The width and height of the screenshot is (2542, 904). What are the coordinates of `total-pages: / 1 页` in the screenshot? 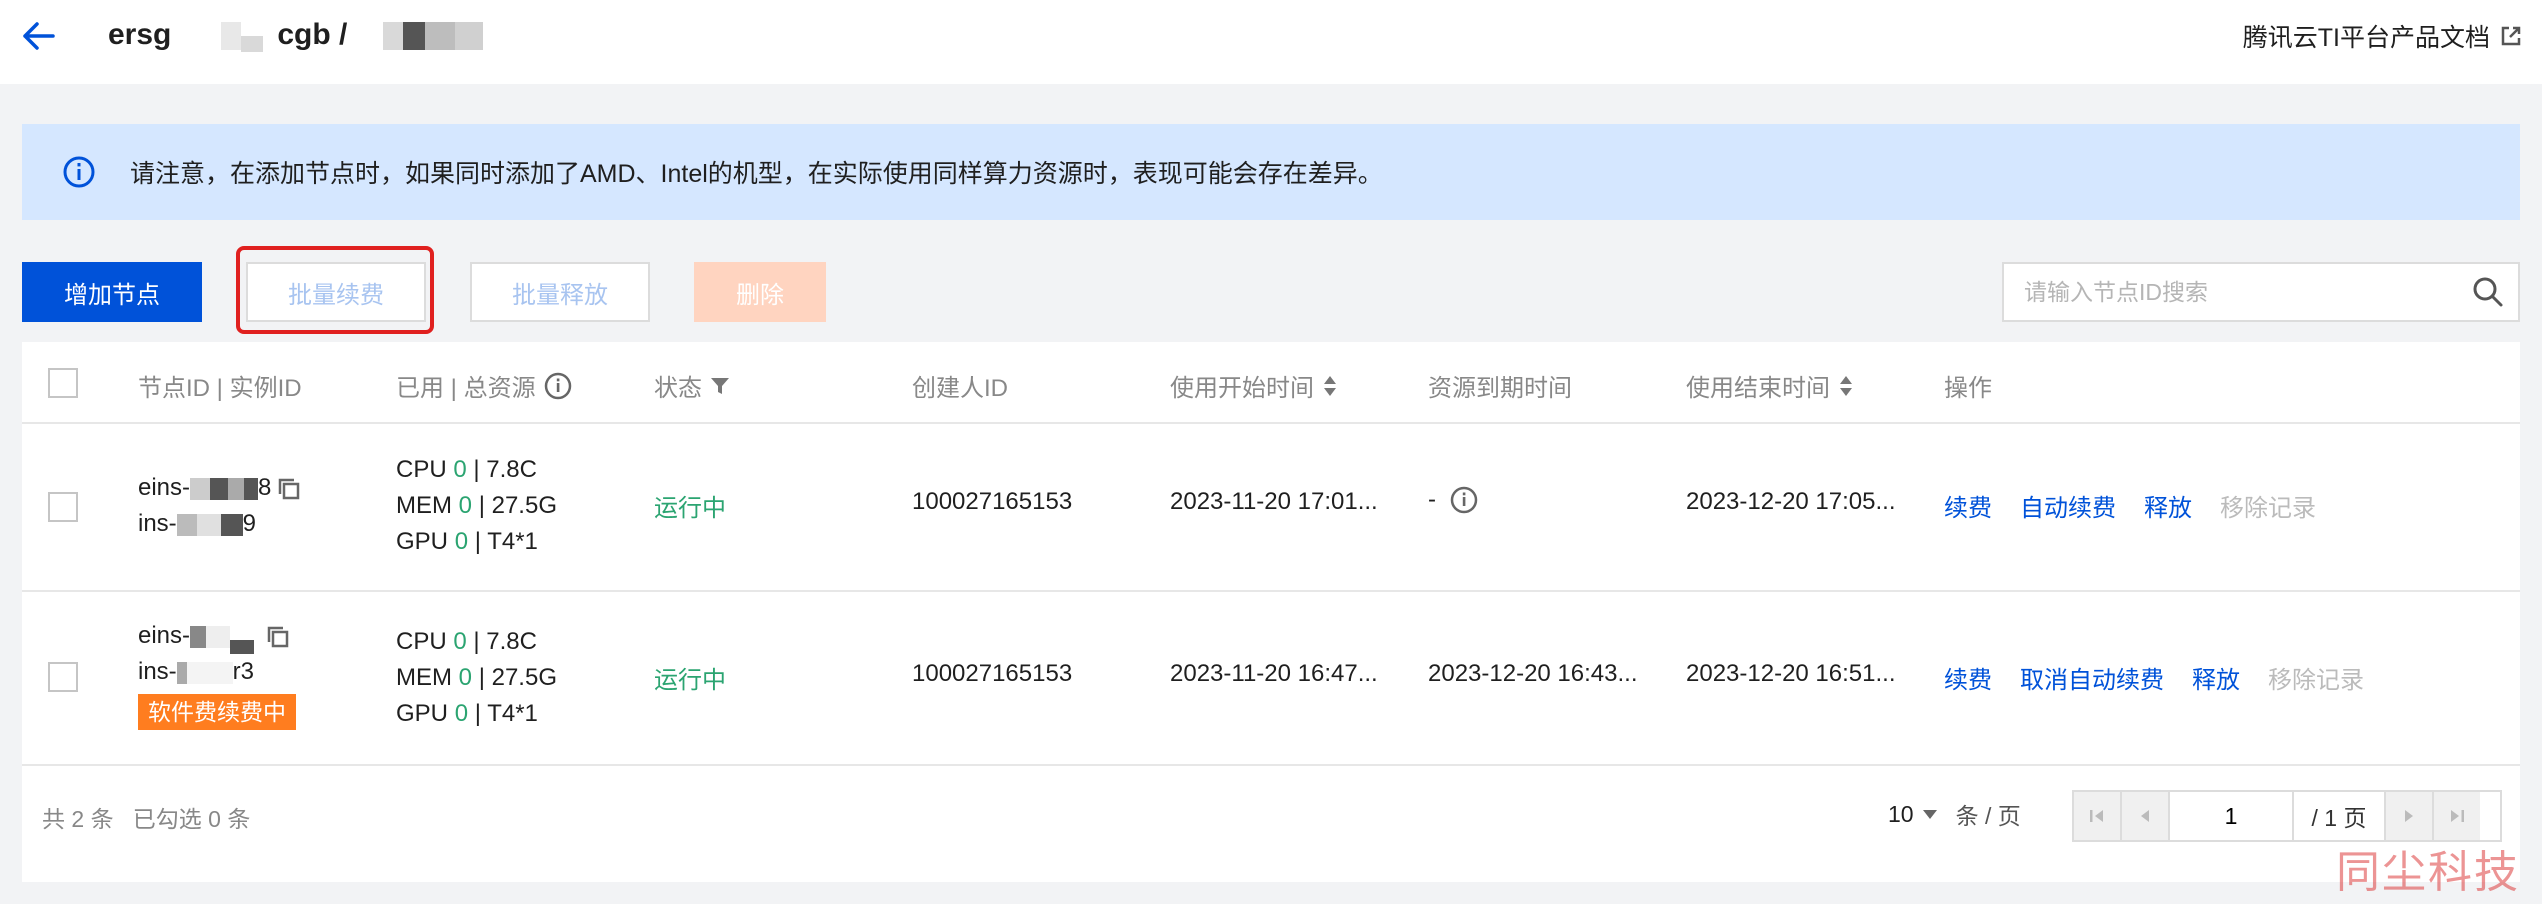 It's located at (2339, 818).